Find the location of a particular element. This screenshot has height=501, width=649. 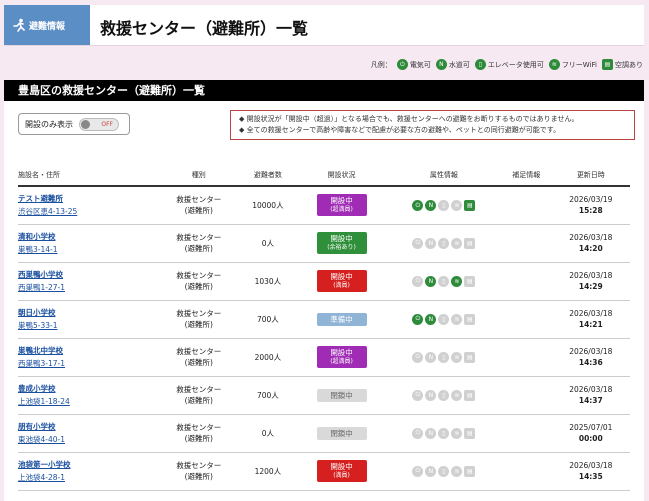

open-only-toggle: OFF is located at coordinates (99, 124).